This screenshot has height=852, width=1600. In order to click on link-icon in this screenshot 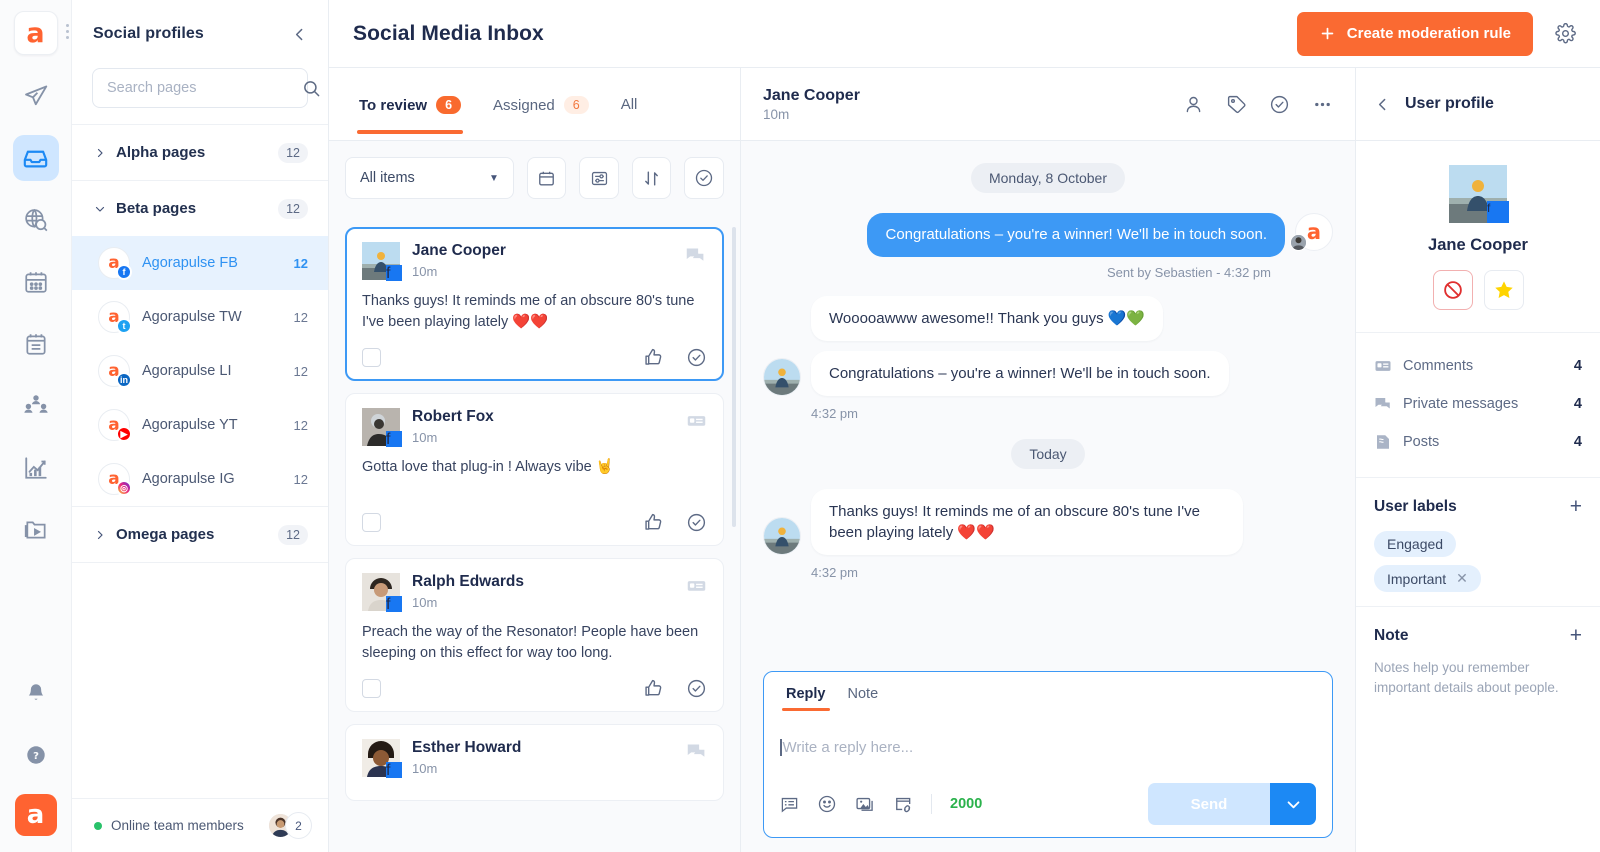, I will do `click(903, 804)`.